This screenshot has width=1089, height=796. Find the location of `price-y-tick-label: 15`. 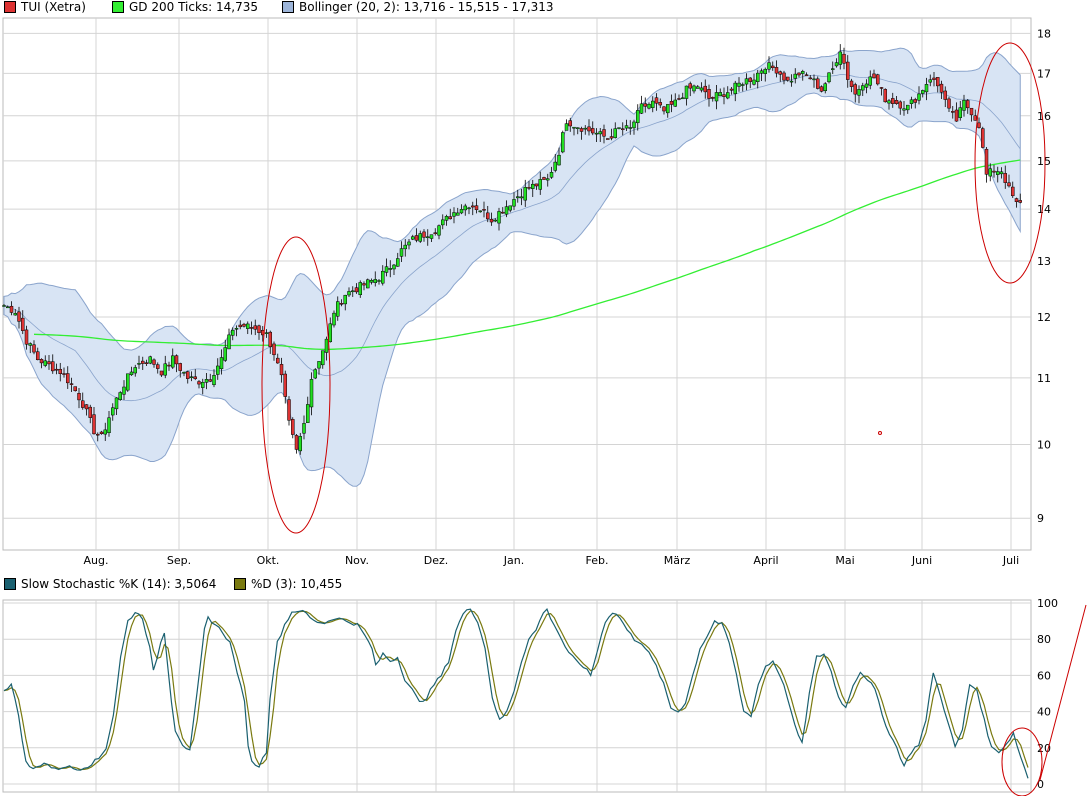

price-y-tick-label: 15 is located at coordinates (1044, 161).